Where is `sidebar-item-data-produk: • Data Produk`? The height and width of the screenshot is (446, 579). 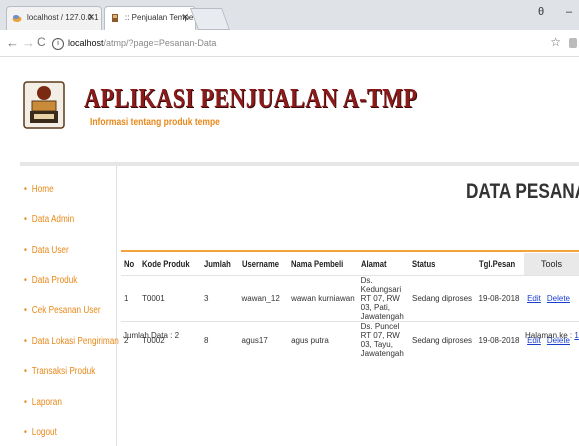
sidebar-item-data-produk: • Data Produk is located at coordinates (50, 280).